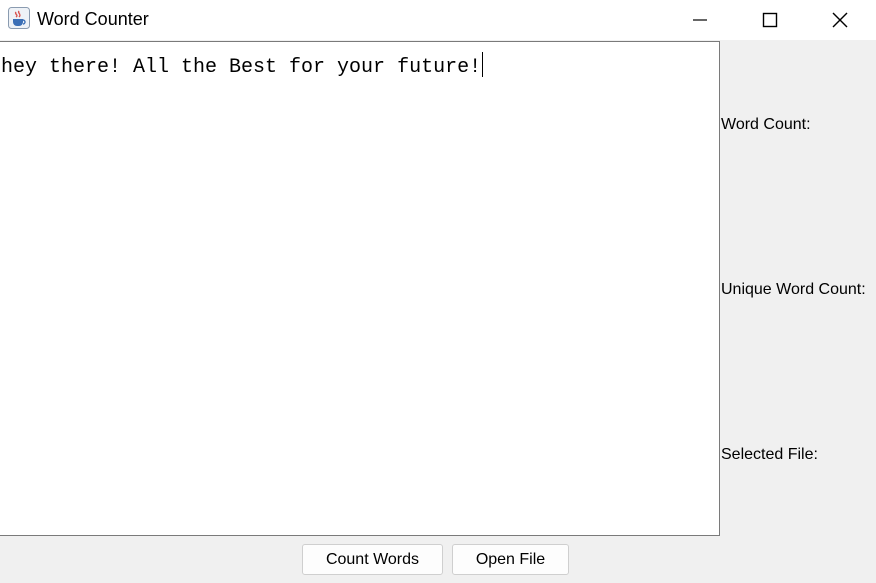 The height and width of the screenshot is (583, 876). What do you see at coordinates (510, 559) in the screenshot?
I see `open-file-button: Open File` at bounding box center [510, 559].